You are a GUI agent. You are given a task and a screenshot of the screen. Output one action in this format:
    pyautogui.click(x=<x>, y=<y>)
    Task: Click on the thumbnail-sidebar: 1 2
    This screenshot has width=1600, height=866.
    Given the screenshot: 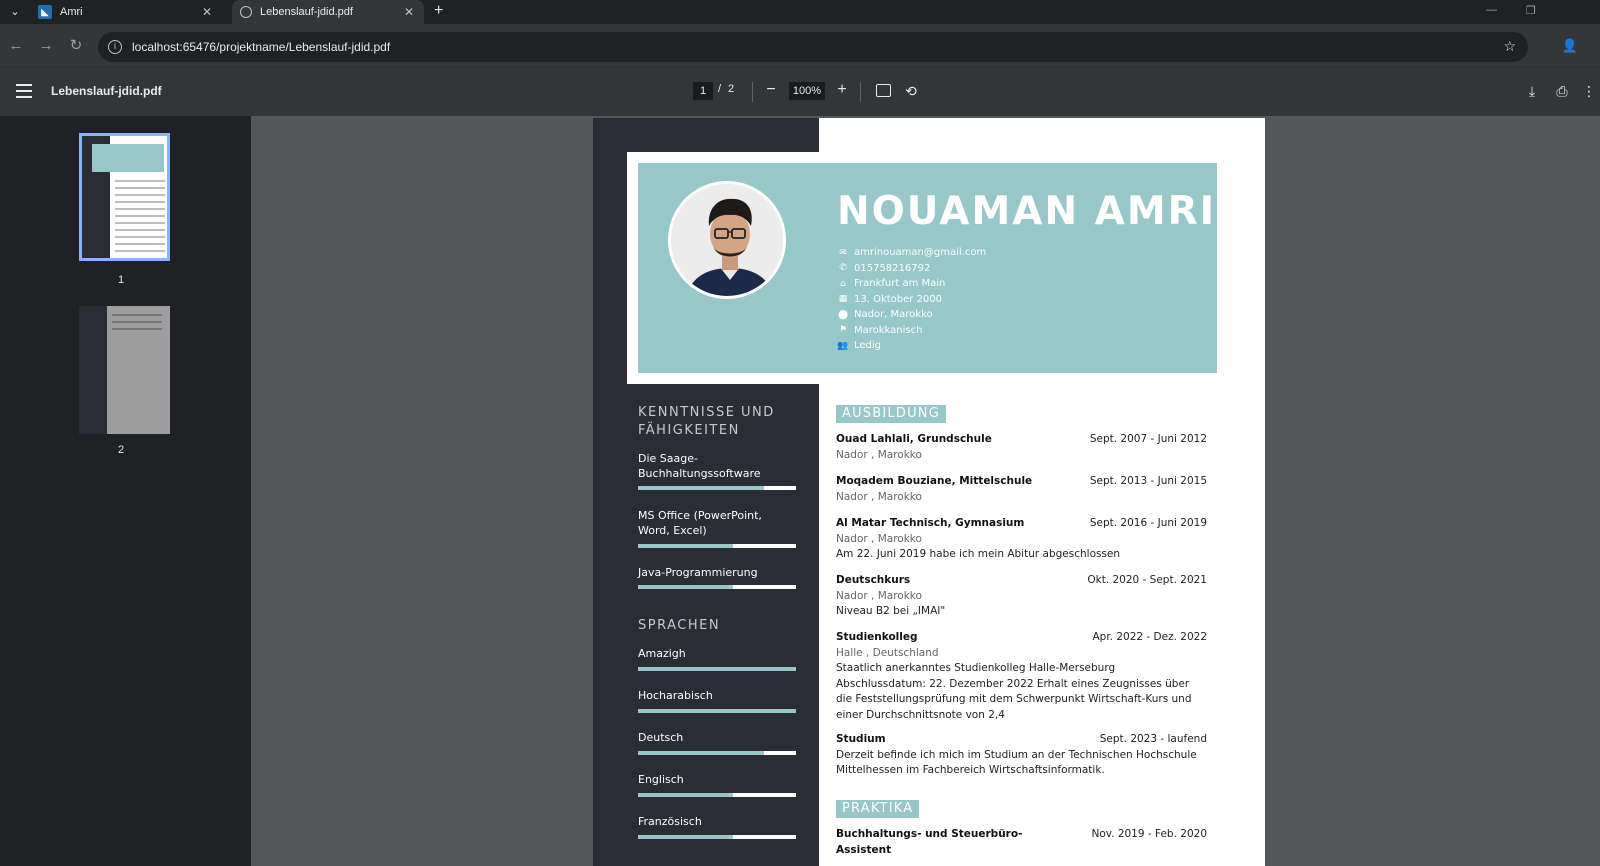 What is the action you would take?
    pyautogui.click(x=125, y=491)
    